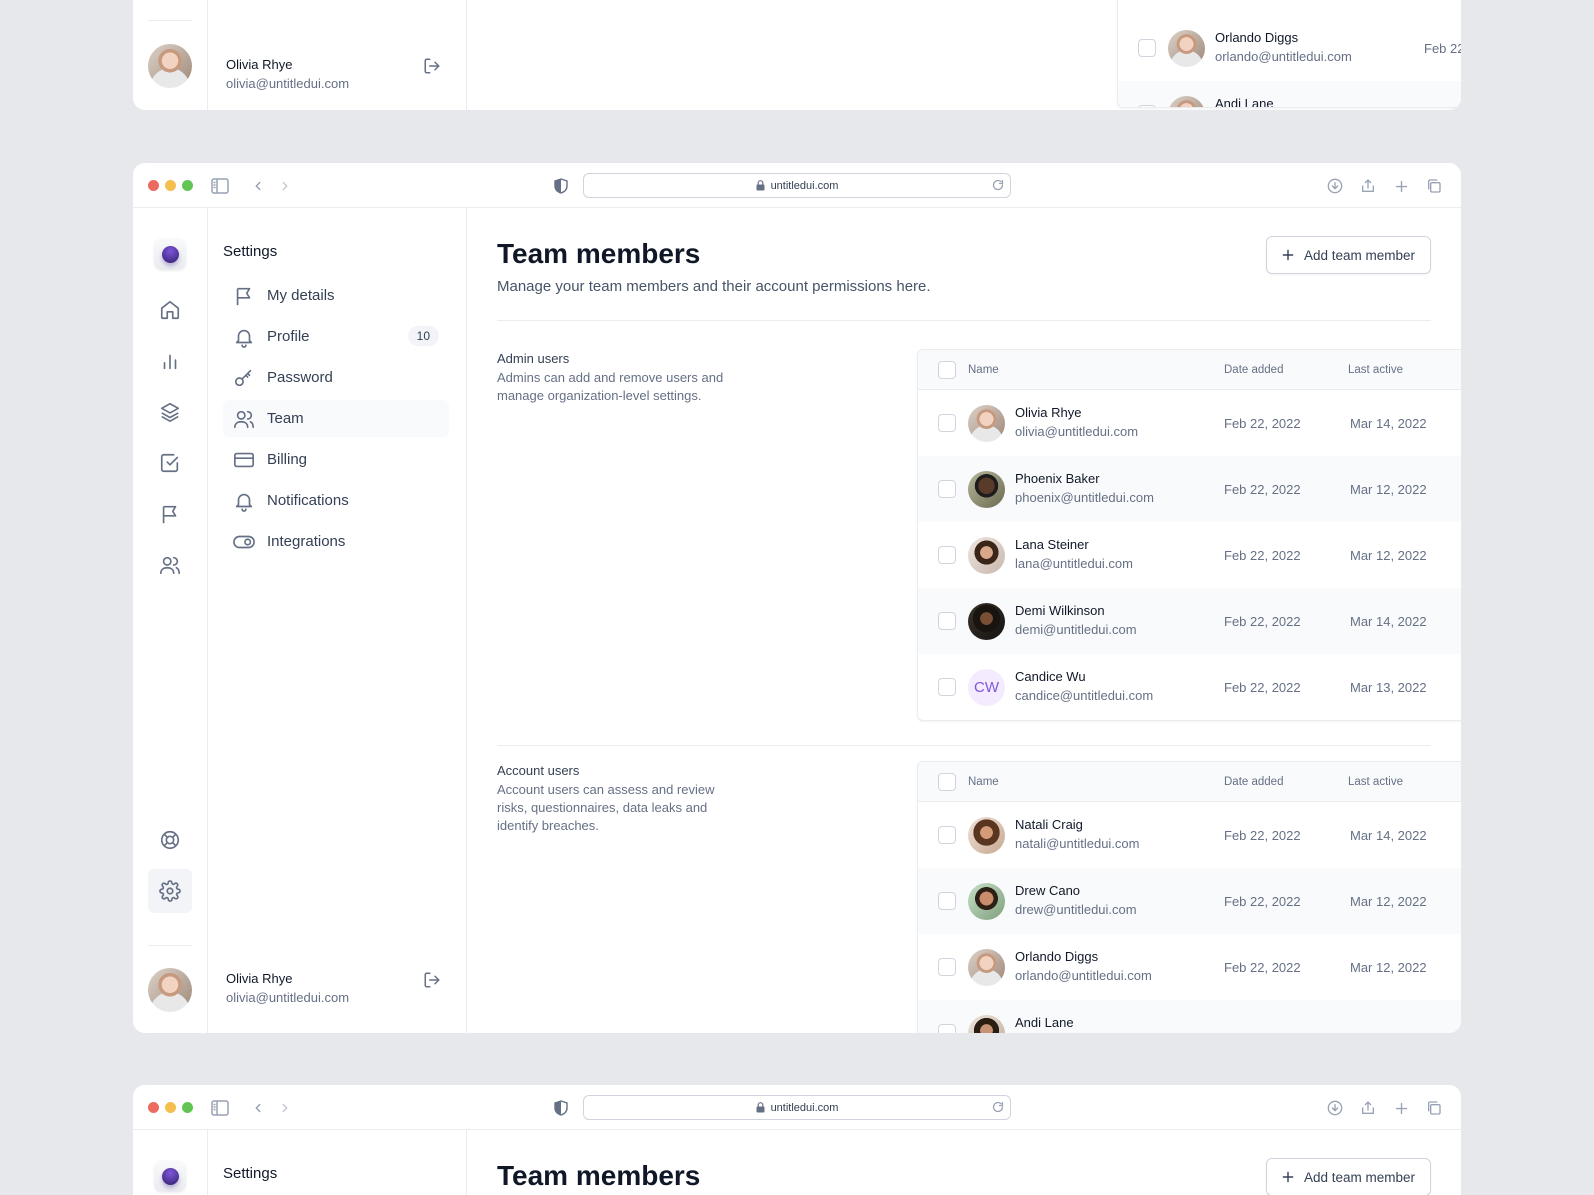 The height and width of the screenshot is (1195, 1594). What do you see at coordinates (1388, 901) in the screenshot?
I see `last-active: Mar 12, 2022` at bounding box center [1388, 901].